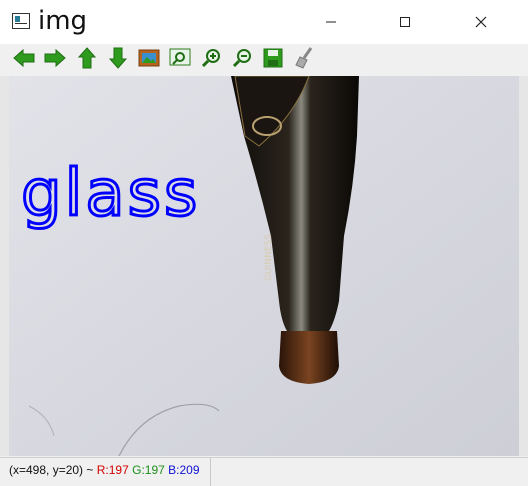 Image resolution: width=528 pixels, height=486 pixels. I want to click on pixel-info: (x=498, y=20) ~ R:197 G:197 B:209, so click(104, 470).